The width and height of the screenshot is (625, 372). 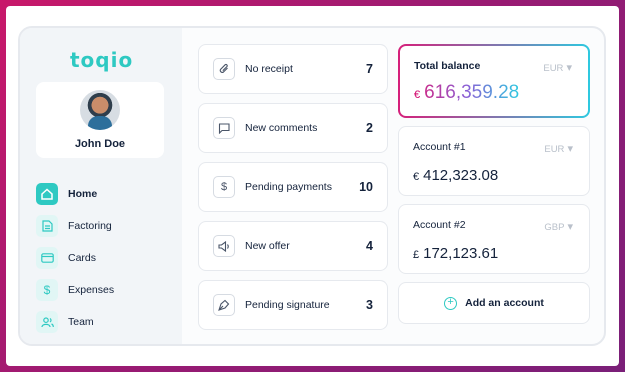 What do you see at coordinates (287, 305) in the screenshot?
I see `notification-label: Pending signature` at bounding box center [287, 305].